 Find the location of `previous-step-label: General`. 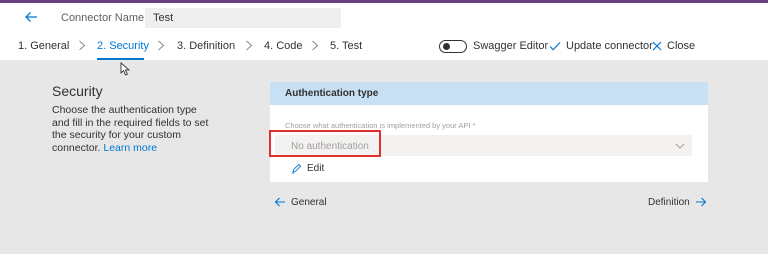

previous-step-label: General is located at coordinates (309, 202).